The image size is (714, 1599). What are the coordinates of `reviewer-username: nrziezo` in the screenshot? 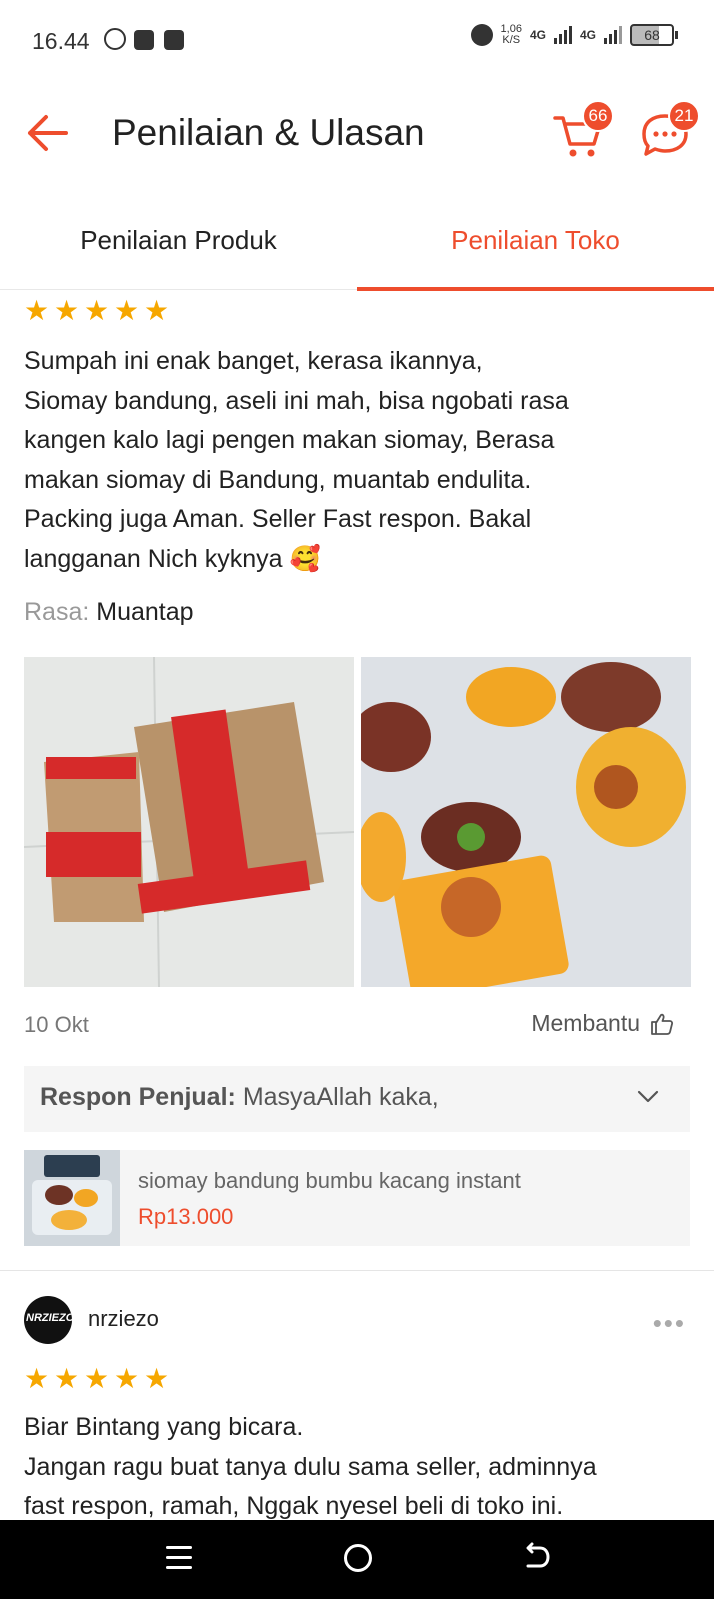 It's located at (123, 1319).